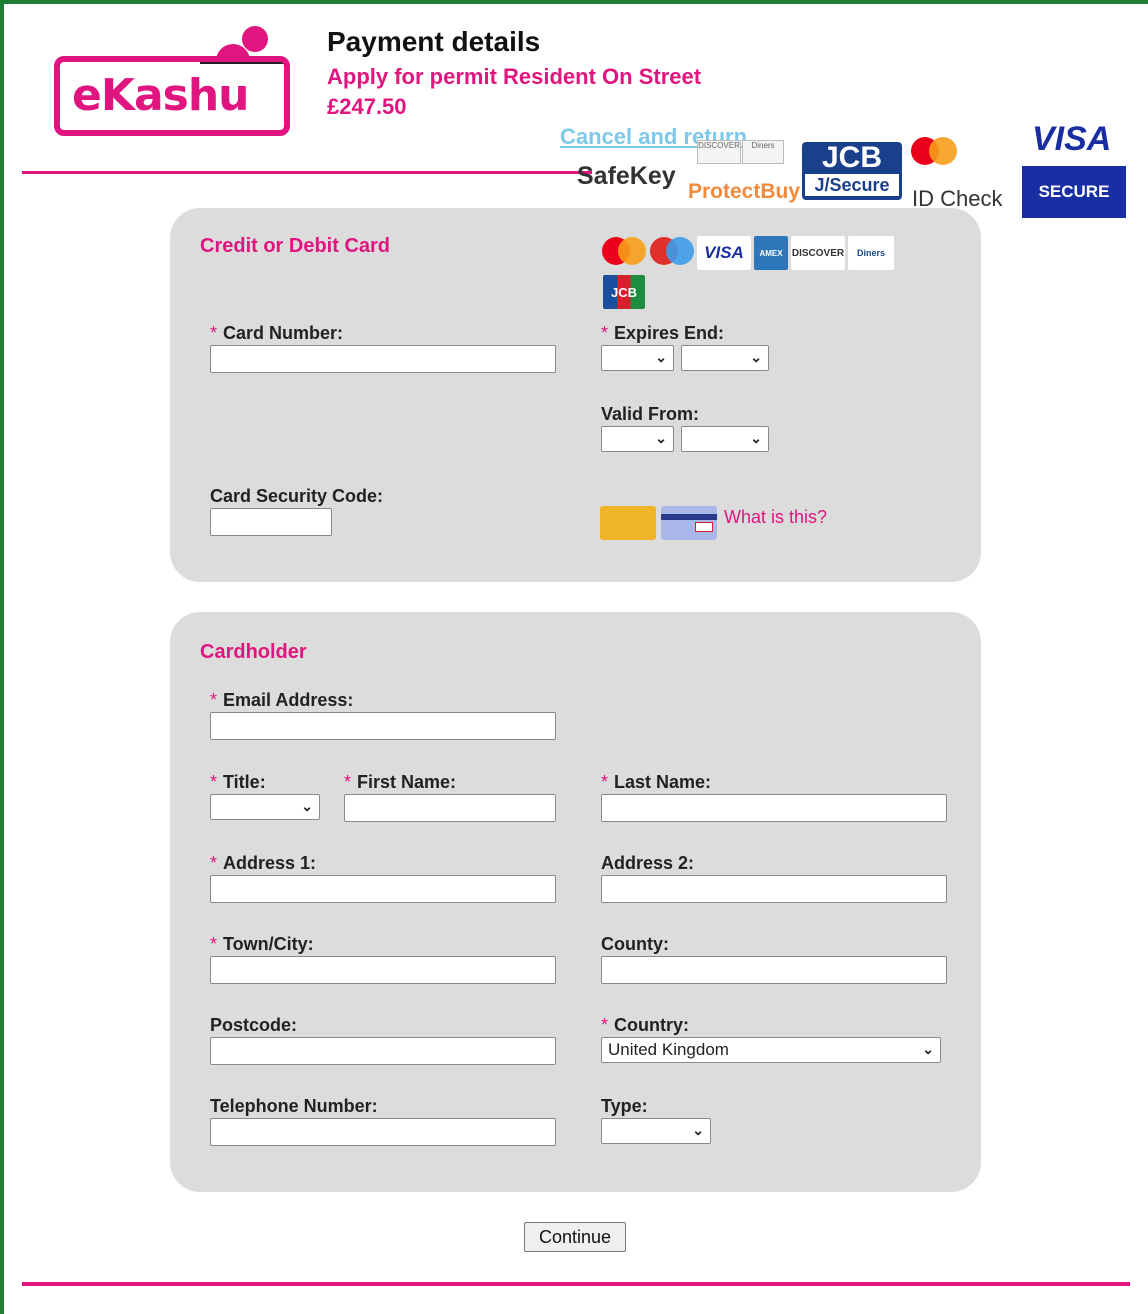  I want to click on email-label: * Email Address:, so click(282, 700).